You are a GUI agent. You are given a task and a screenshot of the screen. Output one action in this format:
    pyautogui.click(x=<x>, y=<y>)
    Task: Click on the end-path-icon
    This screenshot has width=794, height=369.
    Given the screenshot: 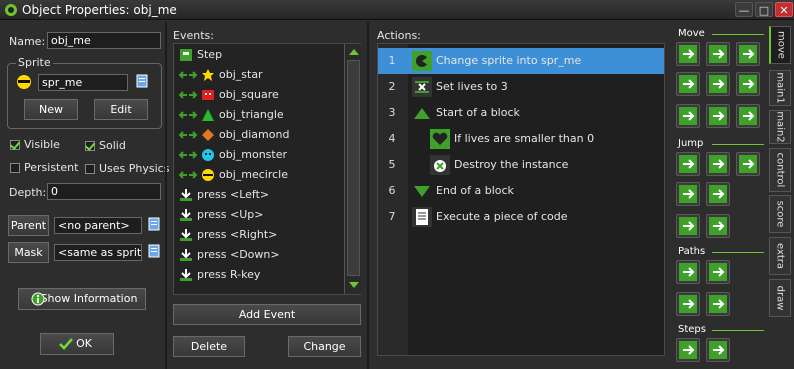 What is the action you would take?
    pyautogui.click(x=718, y=272)
    